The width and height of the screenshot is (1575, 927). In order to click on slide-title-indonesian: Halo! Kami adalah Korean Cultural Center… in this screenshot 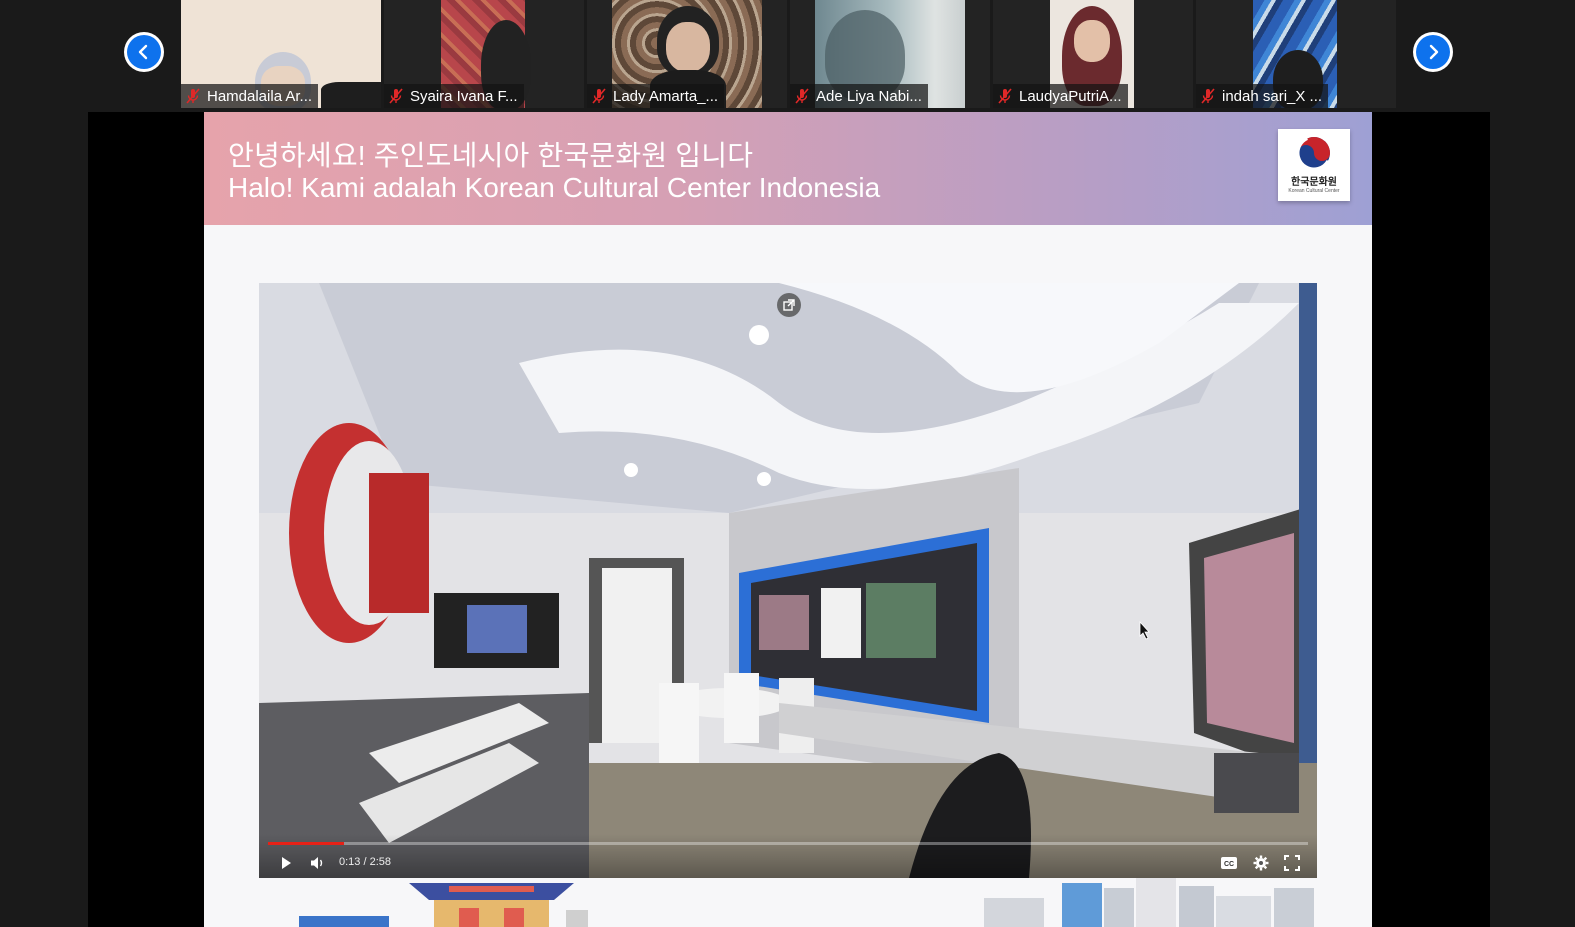, I will do `click(554, 187)`.